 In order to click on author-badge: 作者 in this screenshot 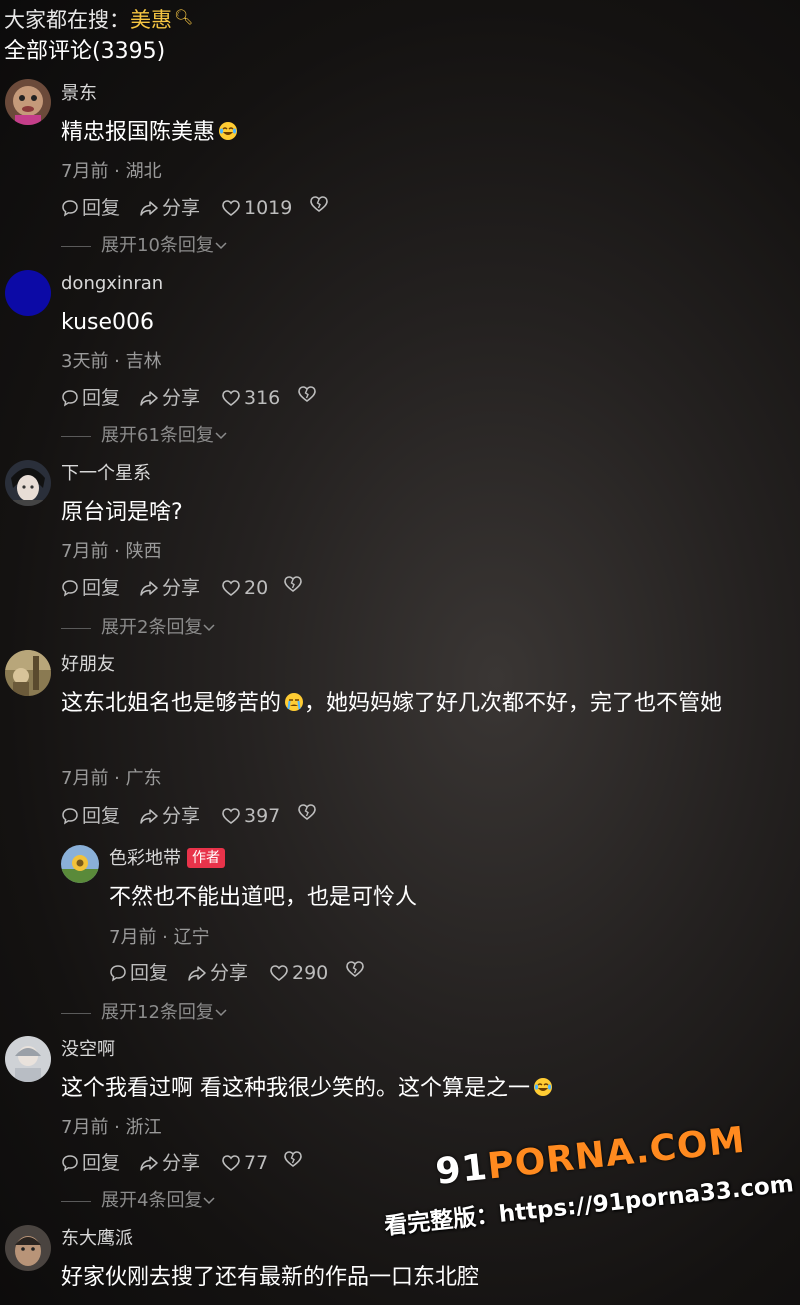, I will do `click(206, 858)`.